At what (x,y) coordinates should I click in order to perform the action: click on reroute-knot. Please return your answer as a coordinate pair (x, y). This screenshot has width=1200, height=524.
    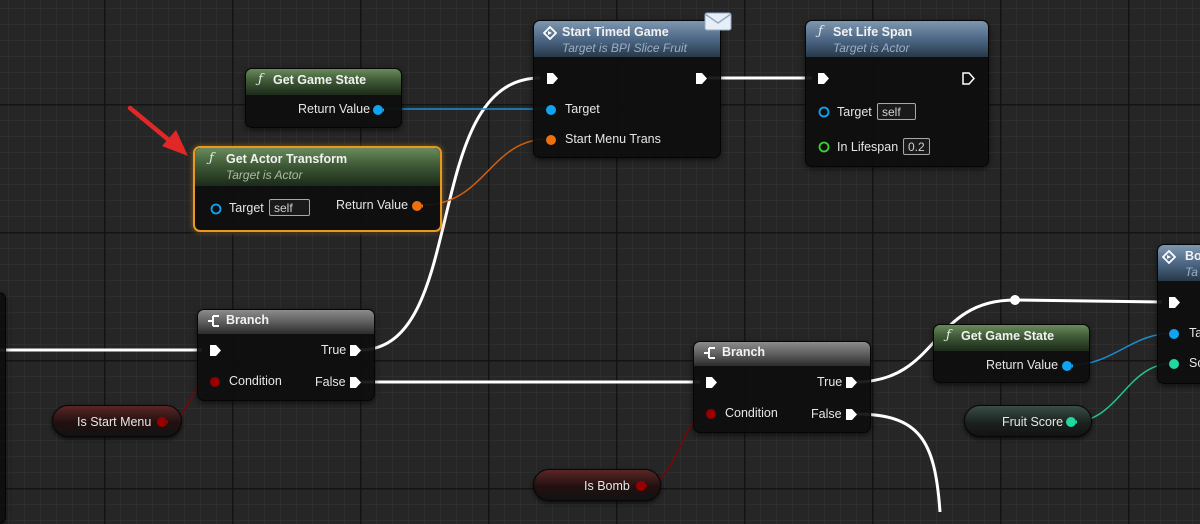
    Looking at the image, I should click on (1015, 300).